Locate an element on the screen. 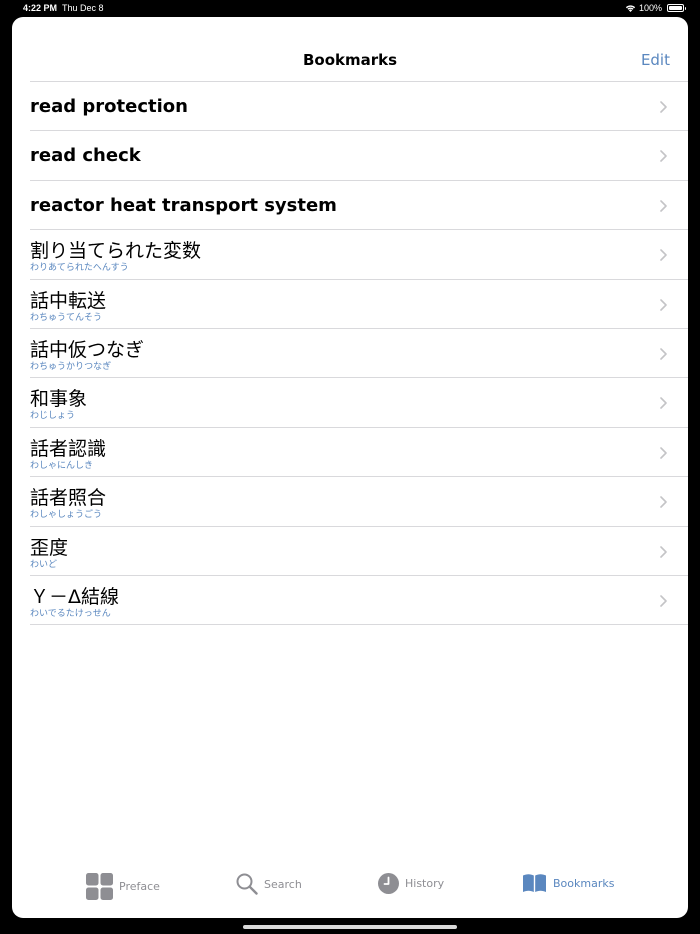 This screenshot has width=700, height=934. tab-preface: Preface is located at coordinates (123, 886).